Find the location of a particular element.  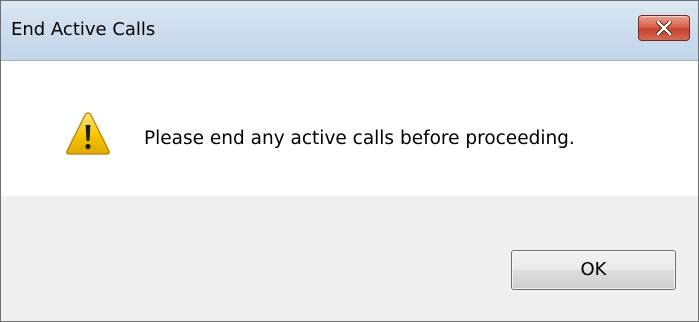

close-icon is located at coordinates (664, 28).